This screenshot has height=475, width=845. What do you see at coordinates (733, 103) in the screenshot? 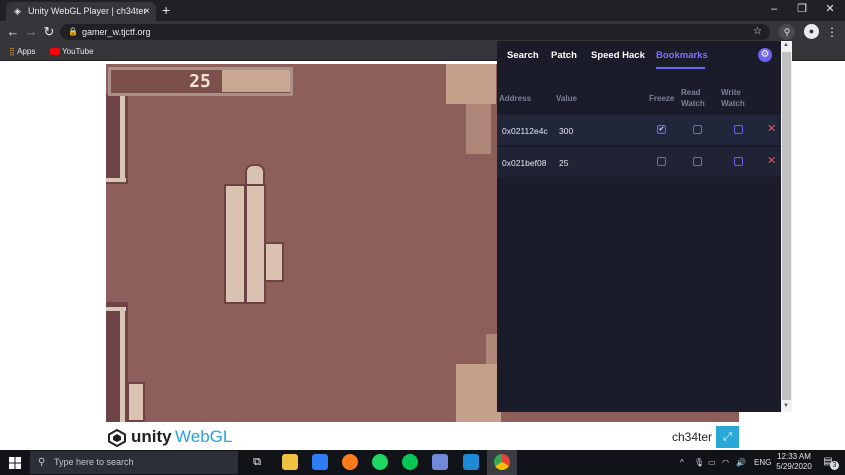
I see `col-write-watch-line2: Watch` at bounding box center [733, 103].